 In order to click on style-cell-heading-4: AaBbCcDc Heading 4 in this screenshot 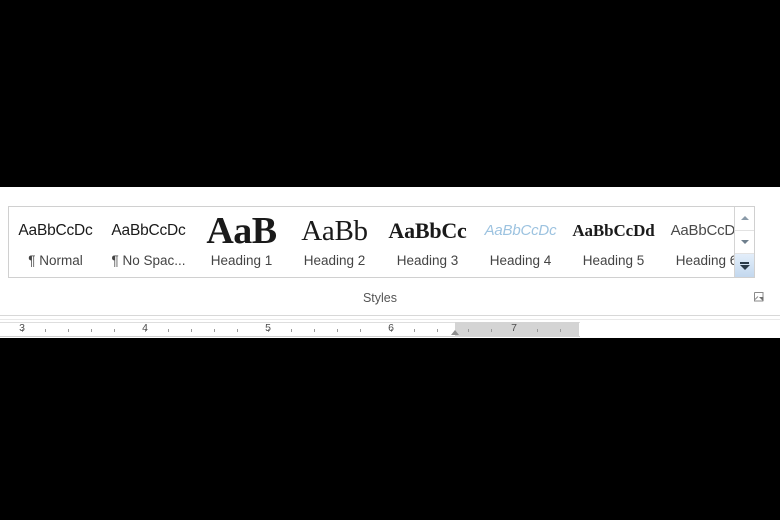, I will do `click(520, 242)`.